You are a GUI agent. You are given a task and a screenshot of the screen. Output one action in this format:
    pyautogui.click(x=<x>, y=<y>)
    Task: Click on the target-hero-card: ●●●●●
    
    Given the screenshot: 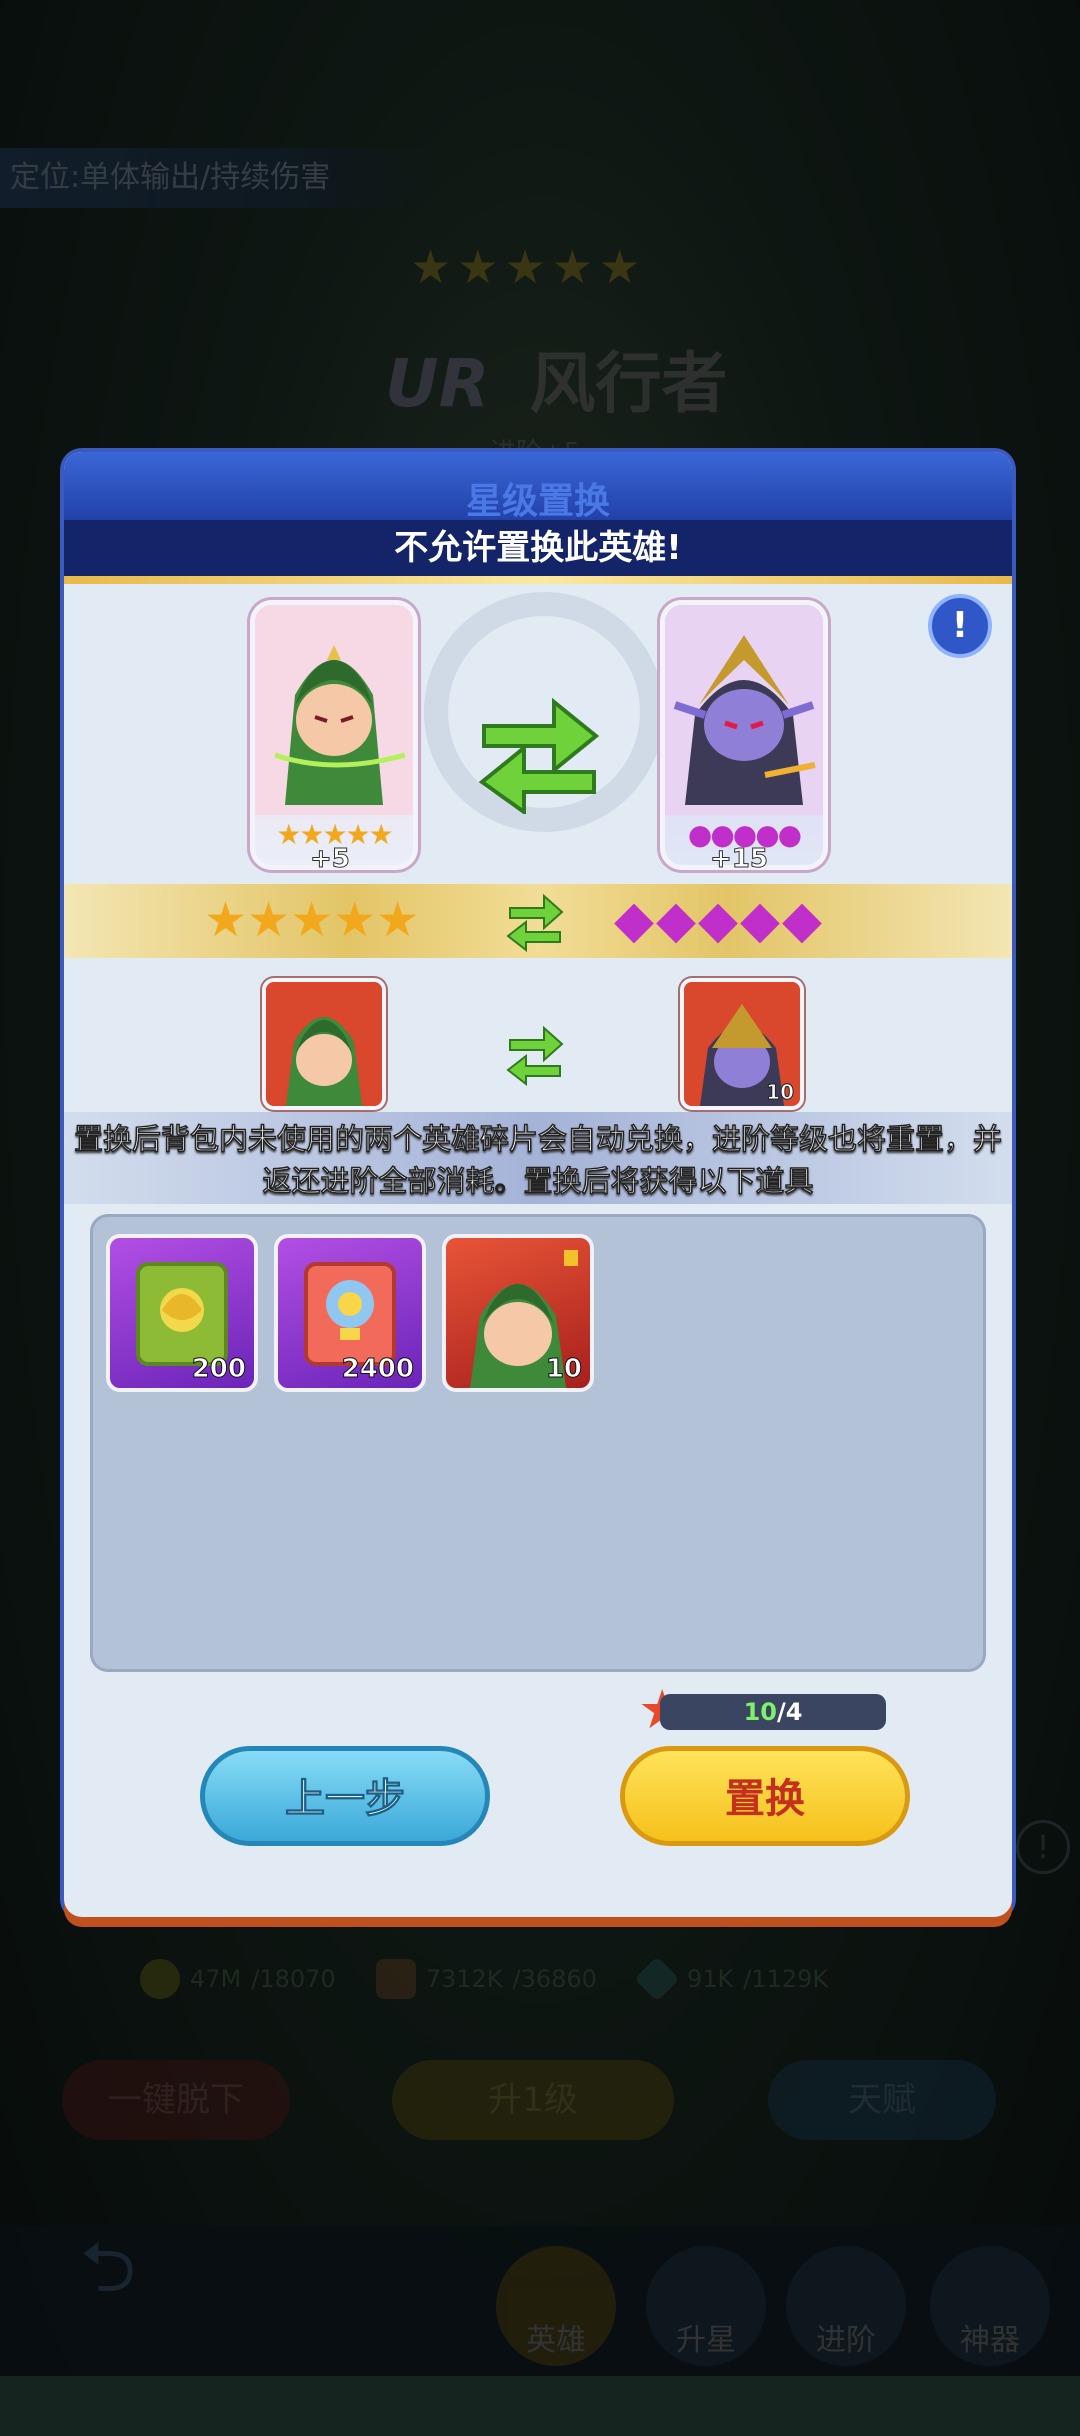 What is the action you would take?
    pyautogui.click(x=744, y=735)
    